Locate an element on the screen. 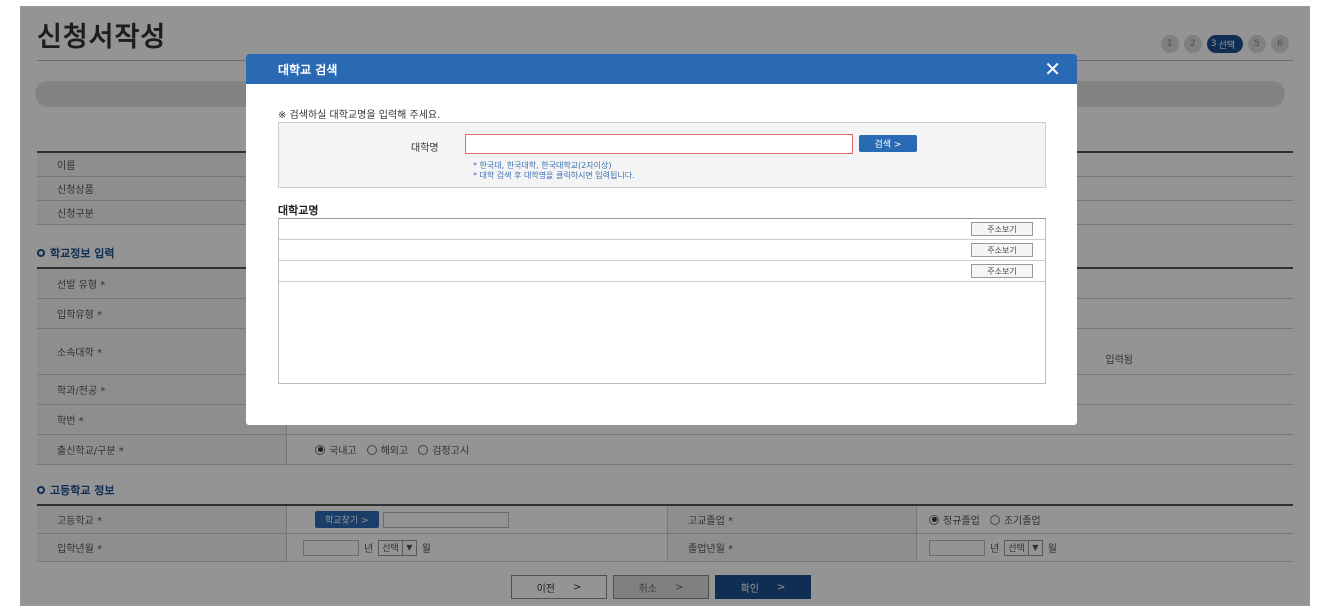  university-search-input is located at coordinates (659, 144).